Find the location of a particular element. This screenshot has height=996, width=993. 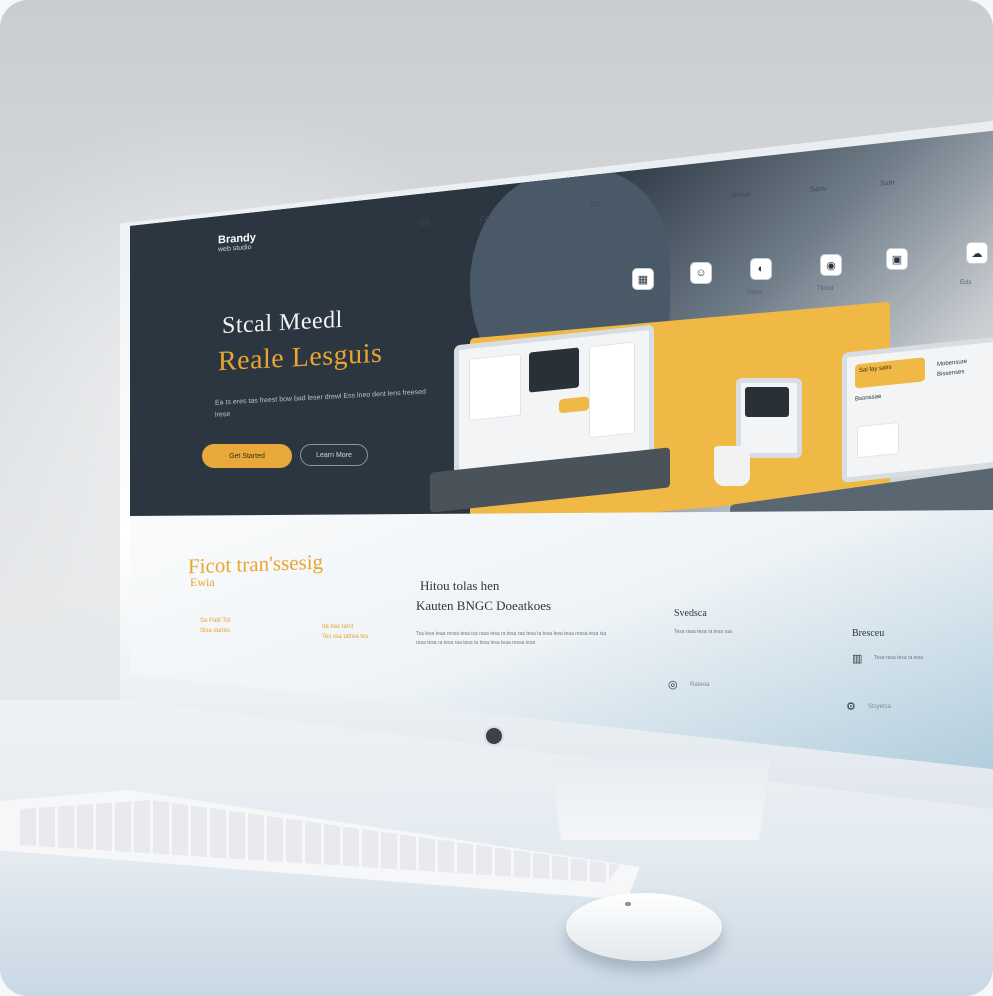

settings-icon: ⚙ is located at coordinates (851, 707).